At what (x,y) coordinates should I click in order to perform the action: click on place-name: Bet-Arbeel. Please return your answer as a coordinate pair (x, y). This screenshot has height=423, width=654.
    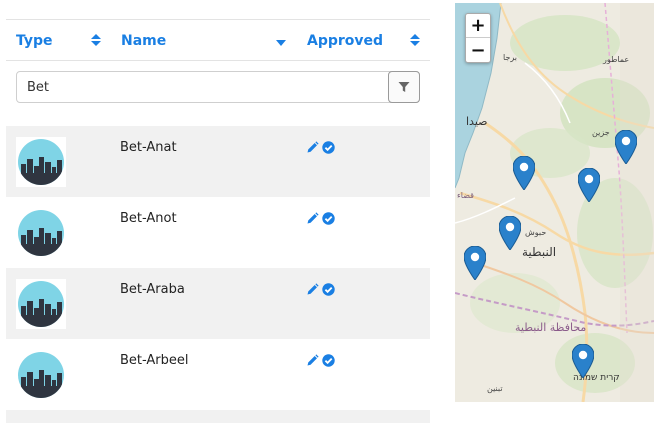
    Looking at the image, I should click on (154, 360).